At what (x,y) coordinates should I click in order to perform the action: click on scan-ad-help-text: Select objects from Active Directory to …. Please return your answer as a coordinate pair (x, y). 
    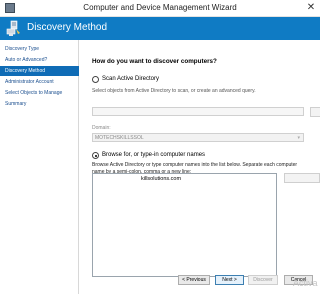
    Looking at the image, I should click on (174, 91).